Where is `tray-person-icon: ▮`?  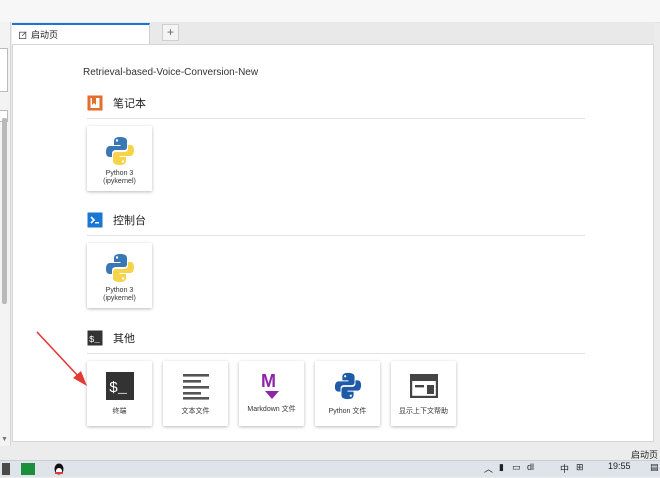 tray-person-icon: ▮ is located at coordinates (501, 467).